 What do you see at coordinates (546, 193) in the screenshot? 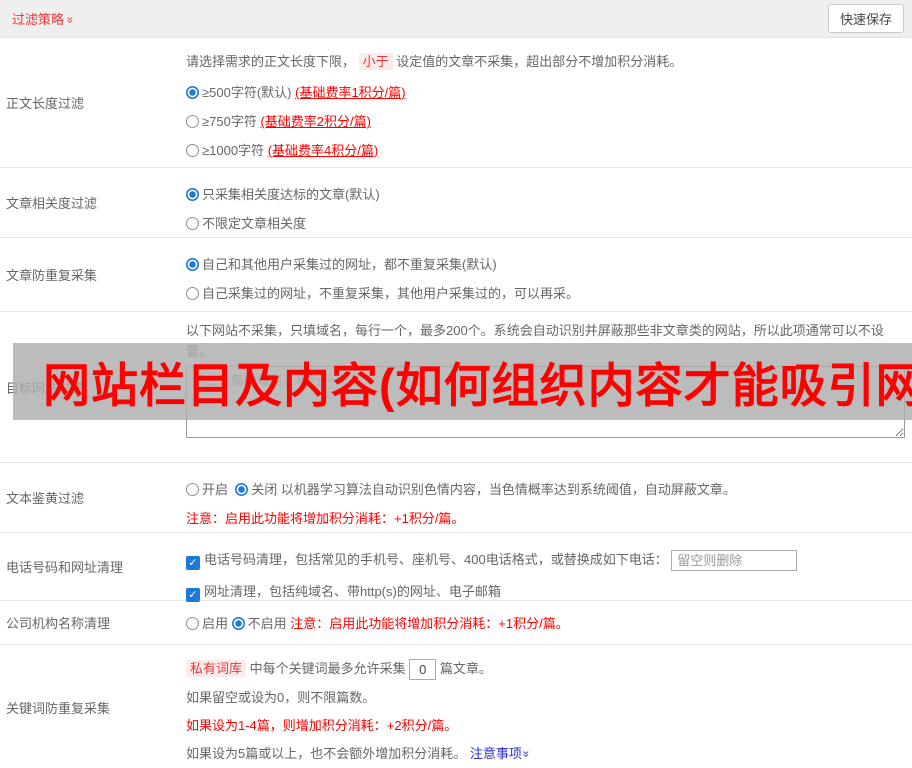
I see `relevance-option-strict: 只采集相关度达标的文章(默认)` at bounding box center [546, 193].